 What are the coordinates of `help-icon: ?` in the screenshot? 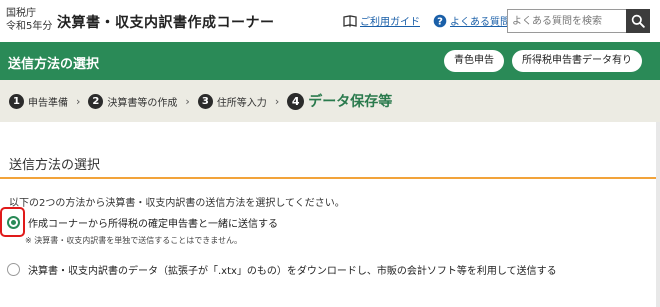 It's located at (440, 20).